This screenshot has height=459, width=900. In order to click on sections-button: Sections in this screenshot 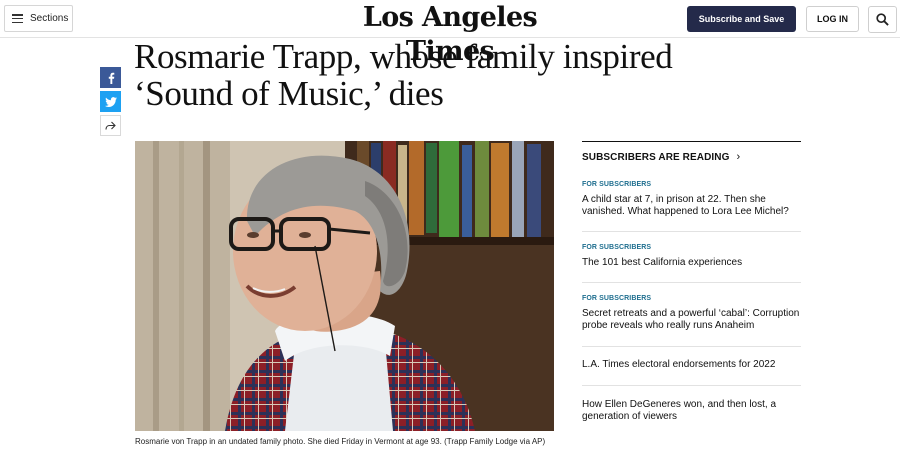, I will do `click(38, 18)`.